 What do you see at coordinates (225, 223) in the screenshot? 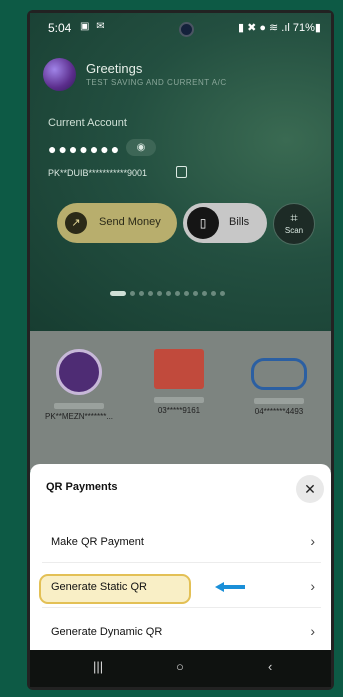
I see `bills-button: ▯ Bills` at bounding box center [225, 223].